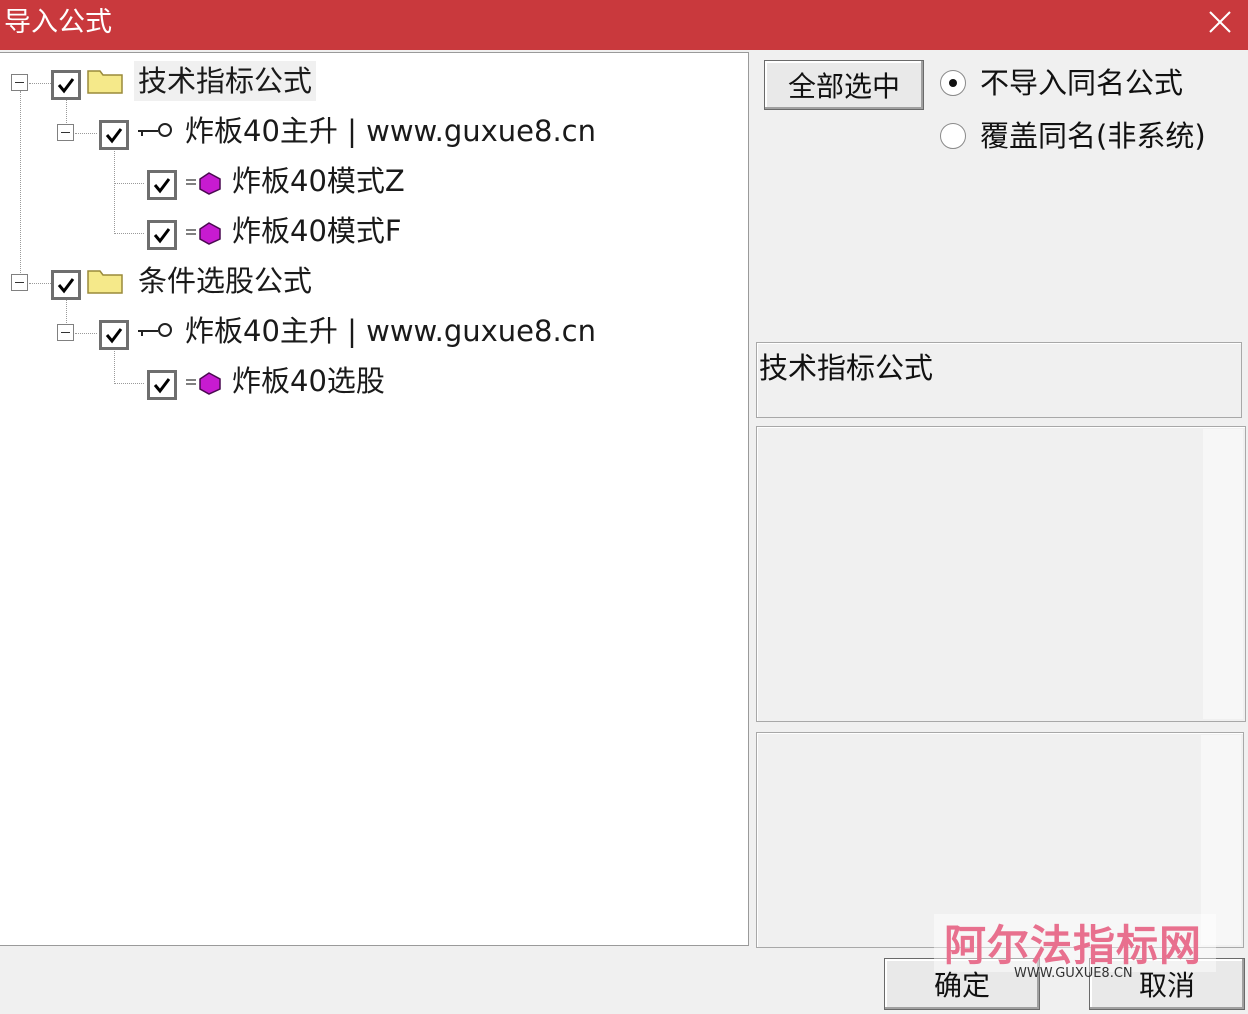 The height and width of the screenshot is (1014, 1248). I want to click on select-all-button: 全部选中, so click(844, 85).